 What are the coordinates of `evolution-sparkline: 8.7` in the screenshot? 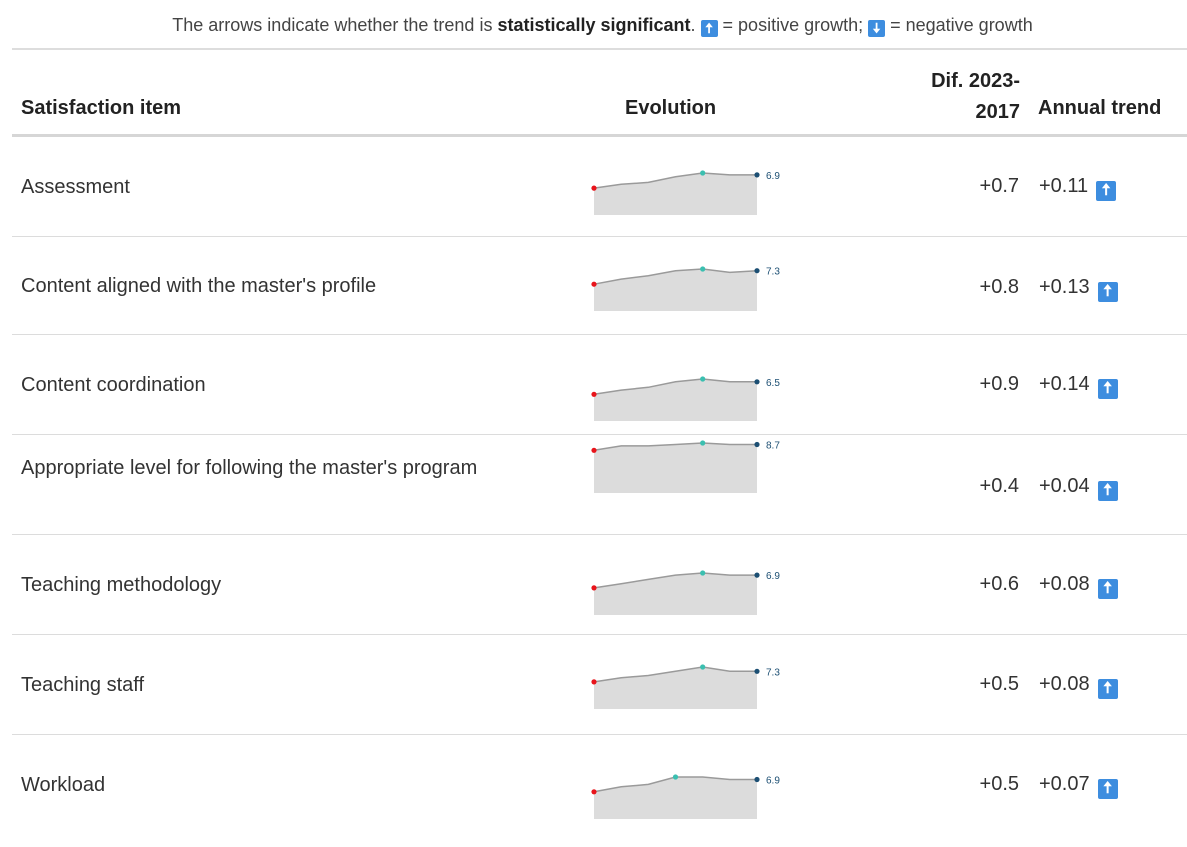 It's located at (685, 466).